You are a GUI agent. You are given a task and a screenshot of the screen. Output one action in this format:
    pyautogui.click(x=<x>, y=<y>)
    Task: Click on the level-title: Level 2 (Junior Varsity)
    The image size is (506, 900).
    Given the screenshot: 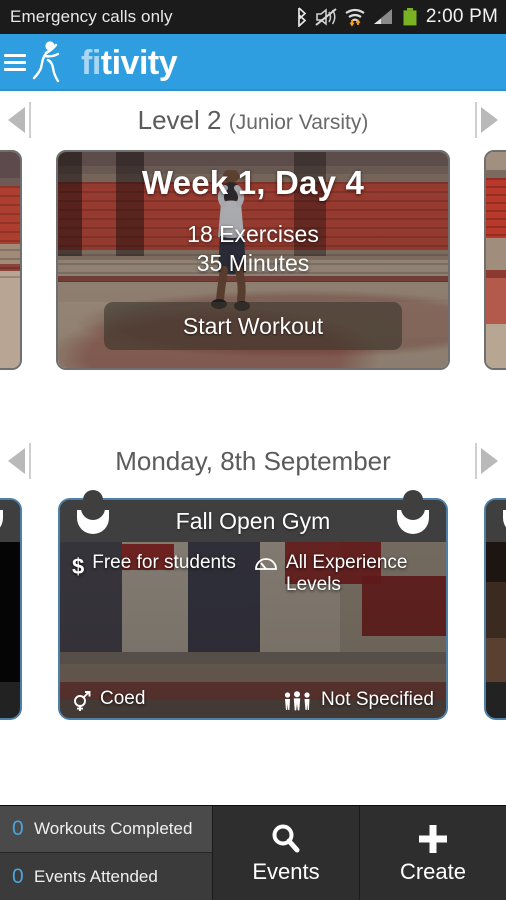 What is the action you would take?
    pyautogui.click(x=253, y=120)
    